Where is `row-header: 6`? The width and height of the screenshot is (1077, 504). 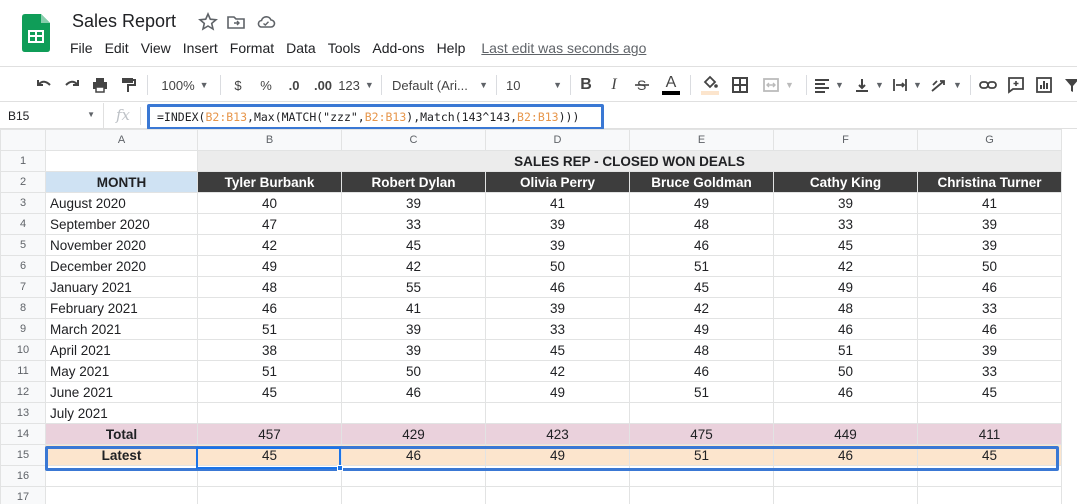
row-header: 6 is located at coordinates (23, 266).